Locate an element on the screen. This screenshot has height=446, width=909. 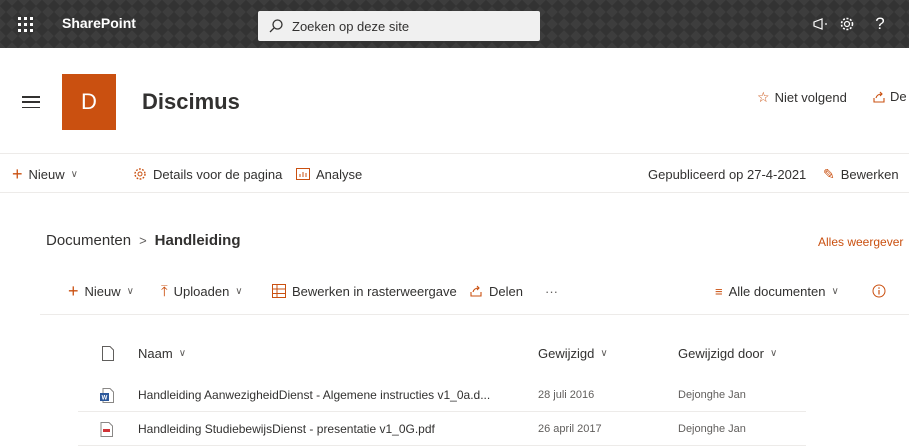
chevron-right-icon: > is located at coordinates (143, 240).